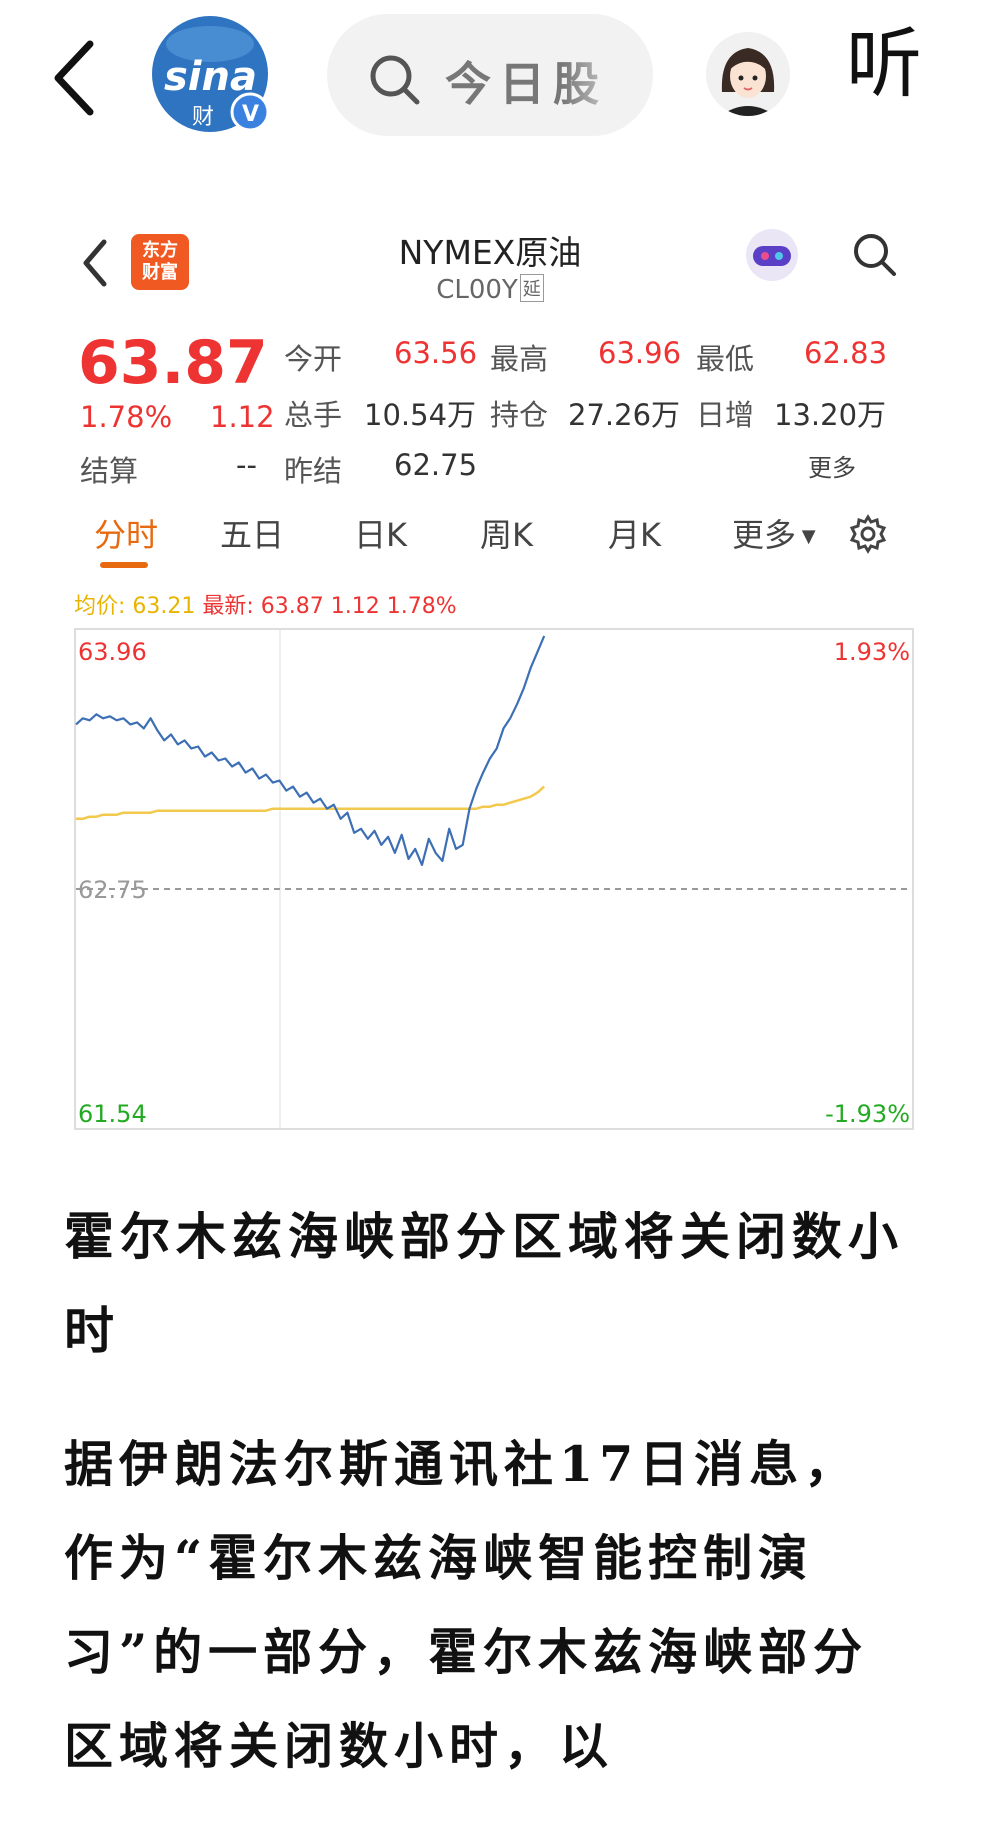 Image resolution: width=986 pixels, height=1837 pixels. Describe the element at coordinates (484, 1283) in the screenshot. I see `article-headline: 霍尔木兹海峡部分区域将关闭数小时` at that location.